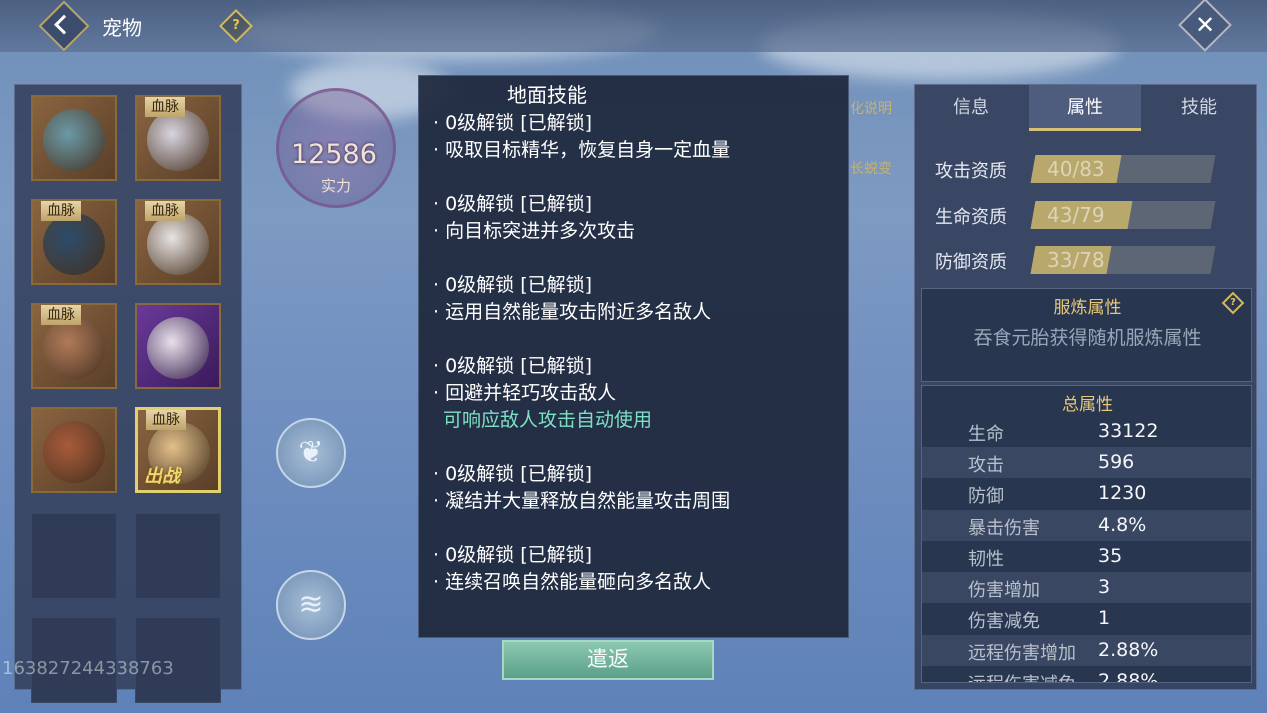 This screenshot has height=713, width=1267. Describe the element at coordinates (1076, 260) in the screenshot. I see `aptitude-value: 33/78` at that location.